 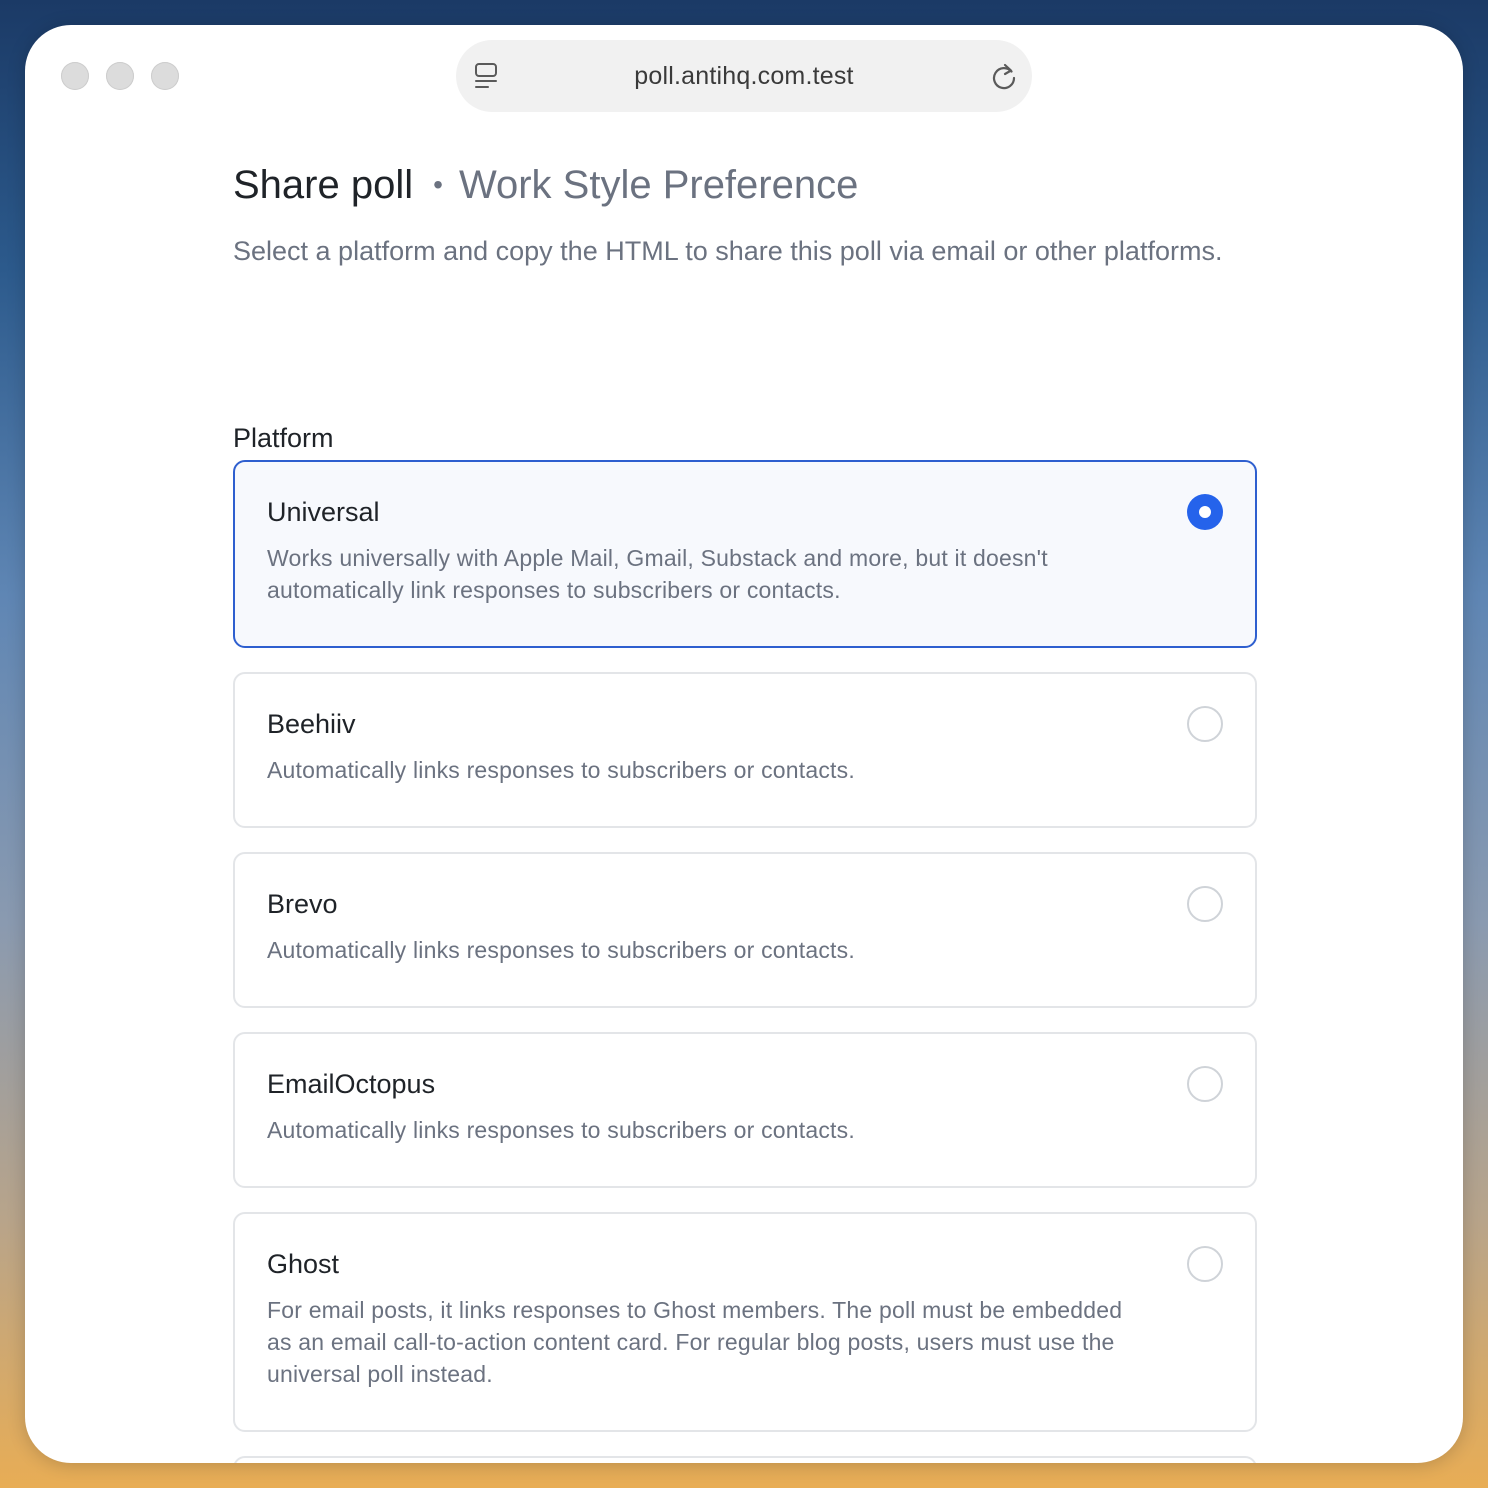 I want to click on minimize-window-button, so click(x=120, y=76).